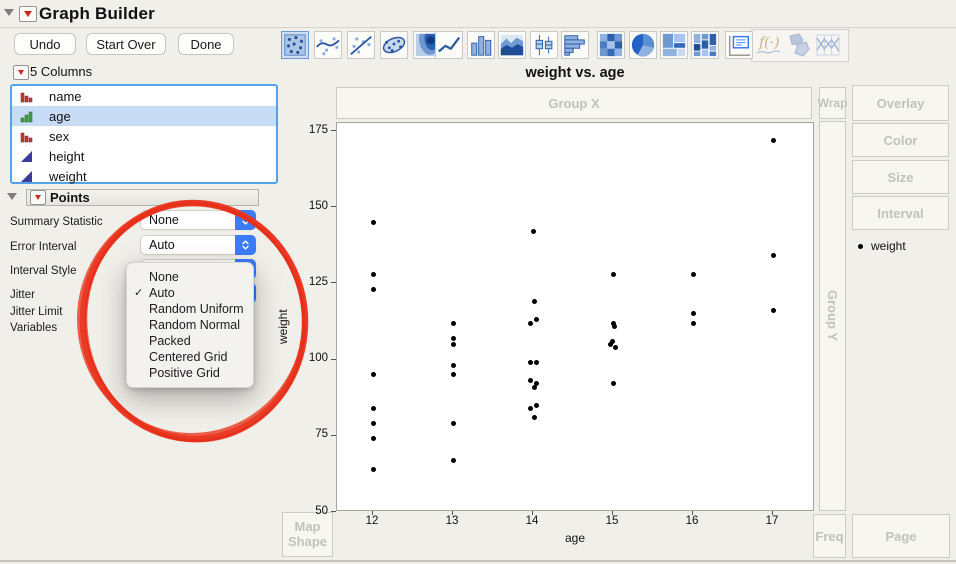 The width and height of the screenshot is (956, 564). I want to click on columns-red-triangle-menu-icon, so click(21, 72).